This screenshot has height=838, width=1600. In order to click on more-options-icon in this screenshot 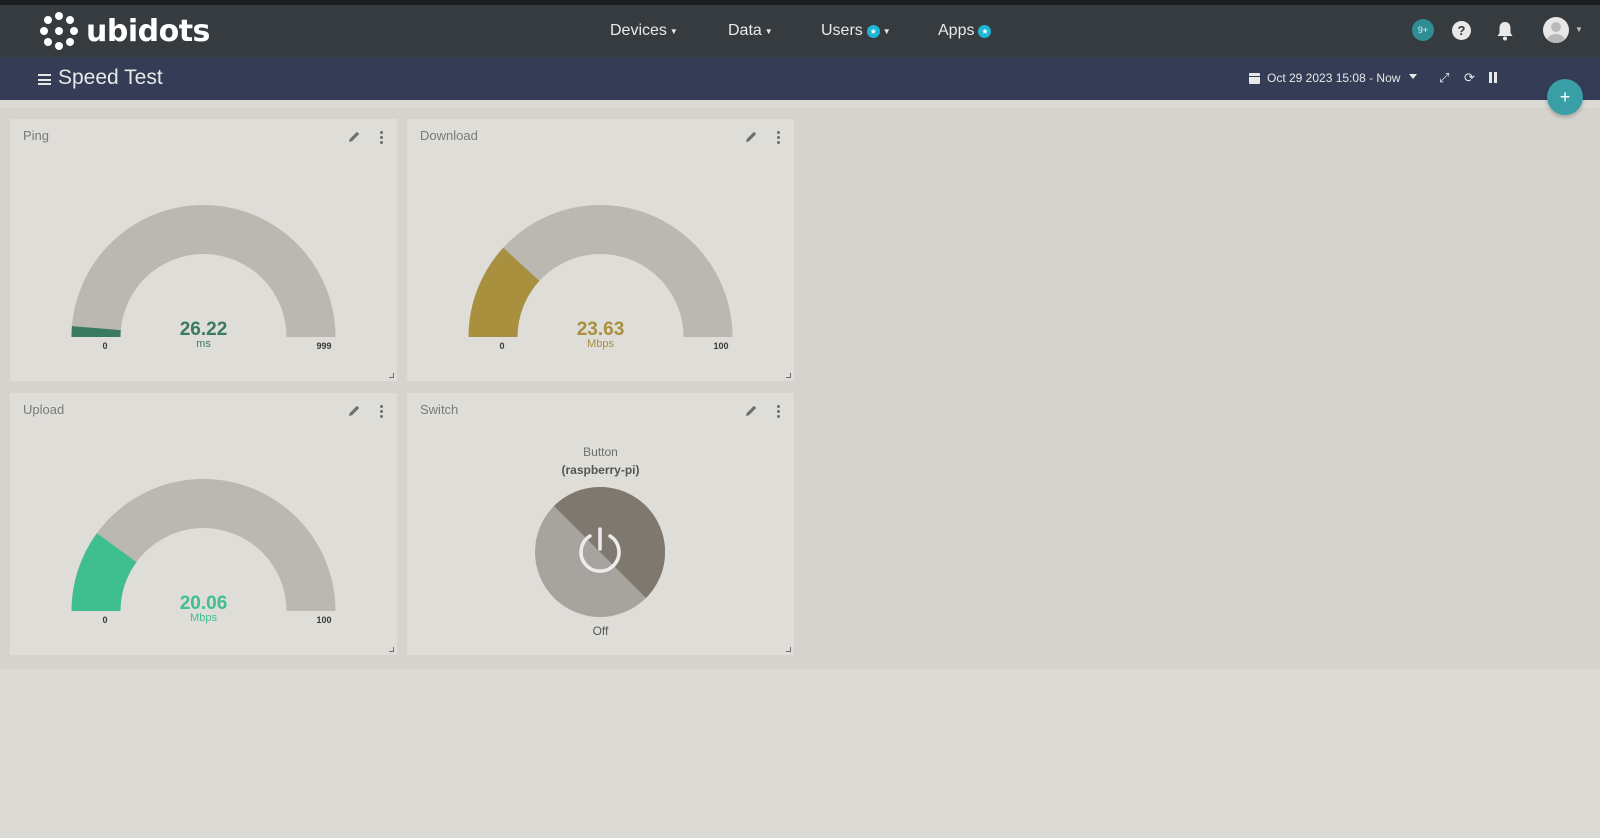, I will do `click(779, 411)`.